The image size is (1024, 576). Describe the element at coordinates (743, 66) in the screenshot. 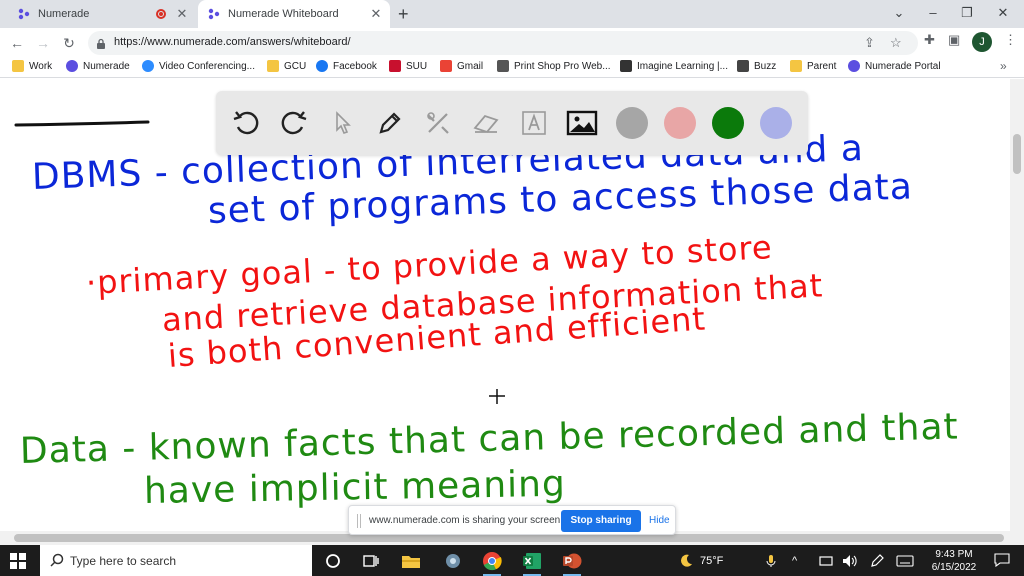

I see `buzz-icon` at that location.